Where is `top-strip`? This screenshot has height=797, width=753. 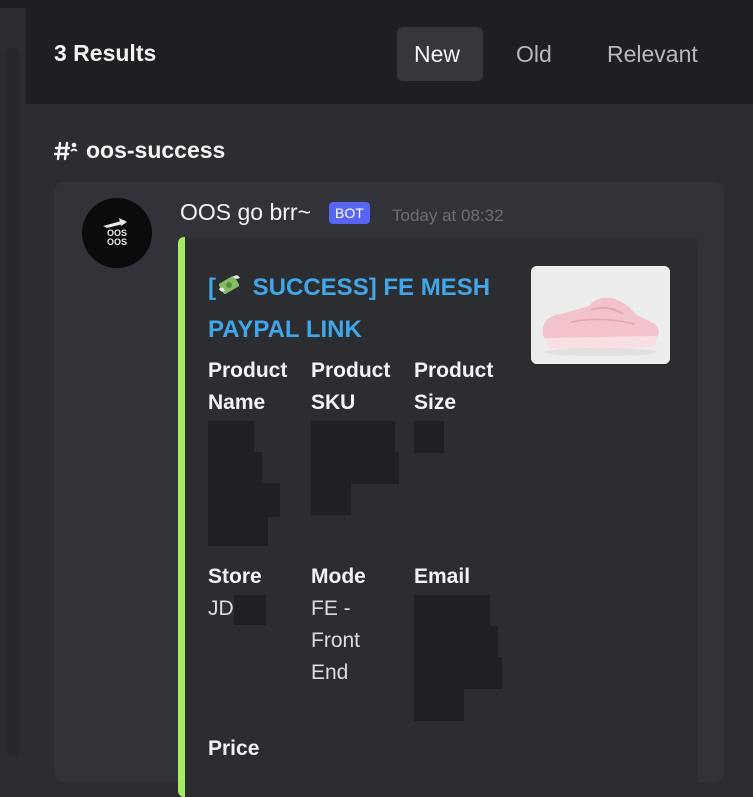
top-strip is located at coordinates (376, 4).